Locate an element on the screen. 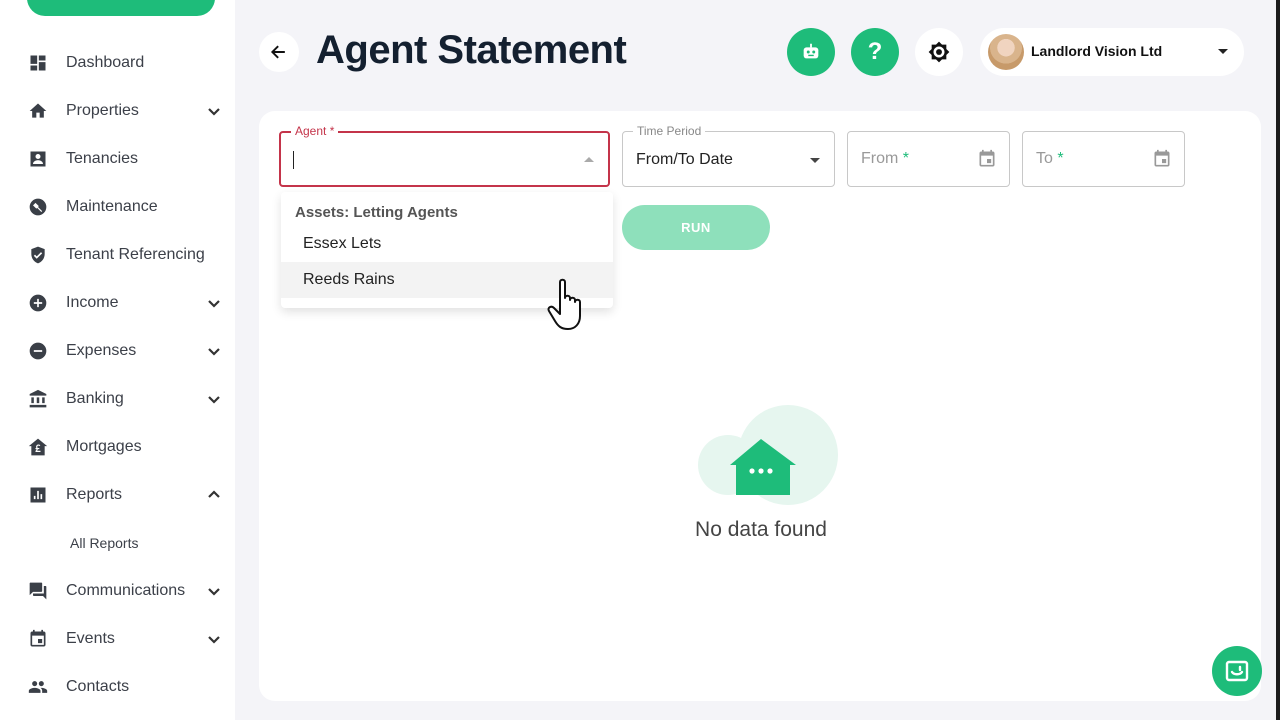 Image resolution: width=1280 pixels, height=720 pixels. plus-circle-icon is located at coordinates (38, 303).